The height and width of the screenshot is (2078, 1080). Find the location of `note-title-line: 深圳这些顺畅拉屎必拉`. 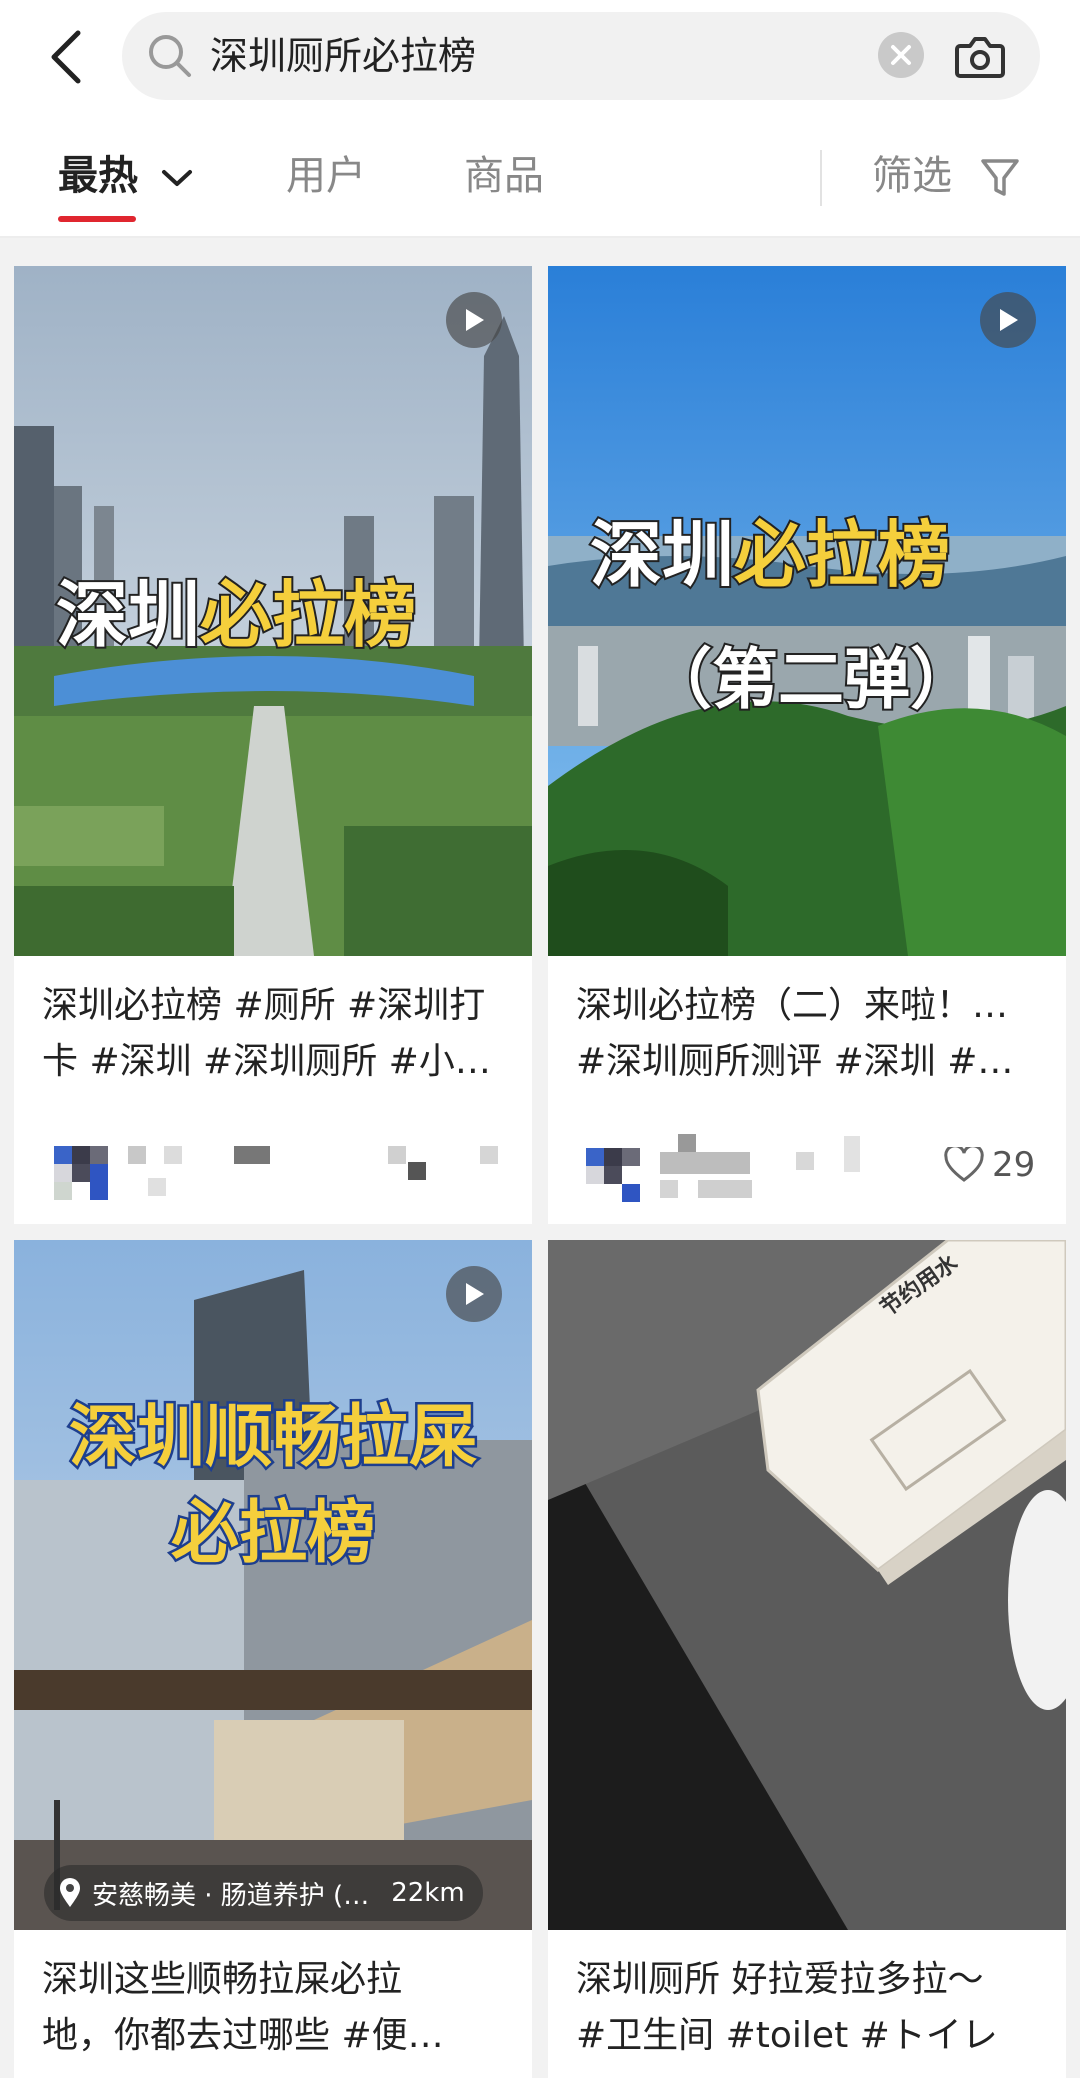

note-title-line: 深圳这些顺畅拉屎必拉 is located at coordinates (222, 1979).